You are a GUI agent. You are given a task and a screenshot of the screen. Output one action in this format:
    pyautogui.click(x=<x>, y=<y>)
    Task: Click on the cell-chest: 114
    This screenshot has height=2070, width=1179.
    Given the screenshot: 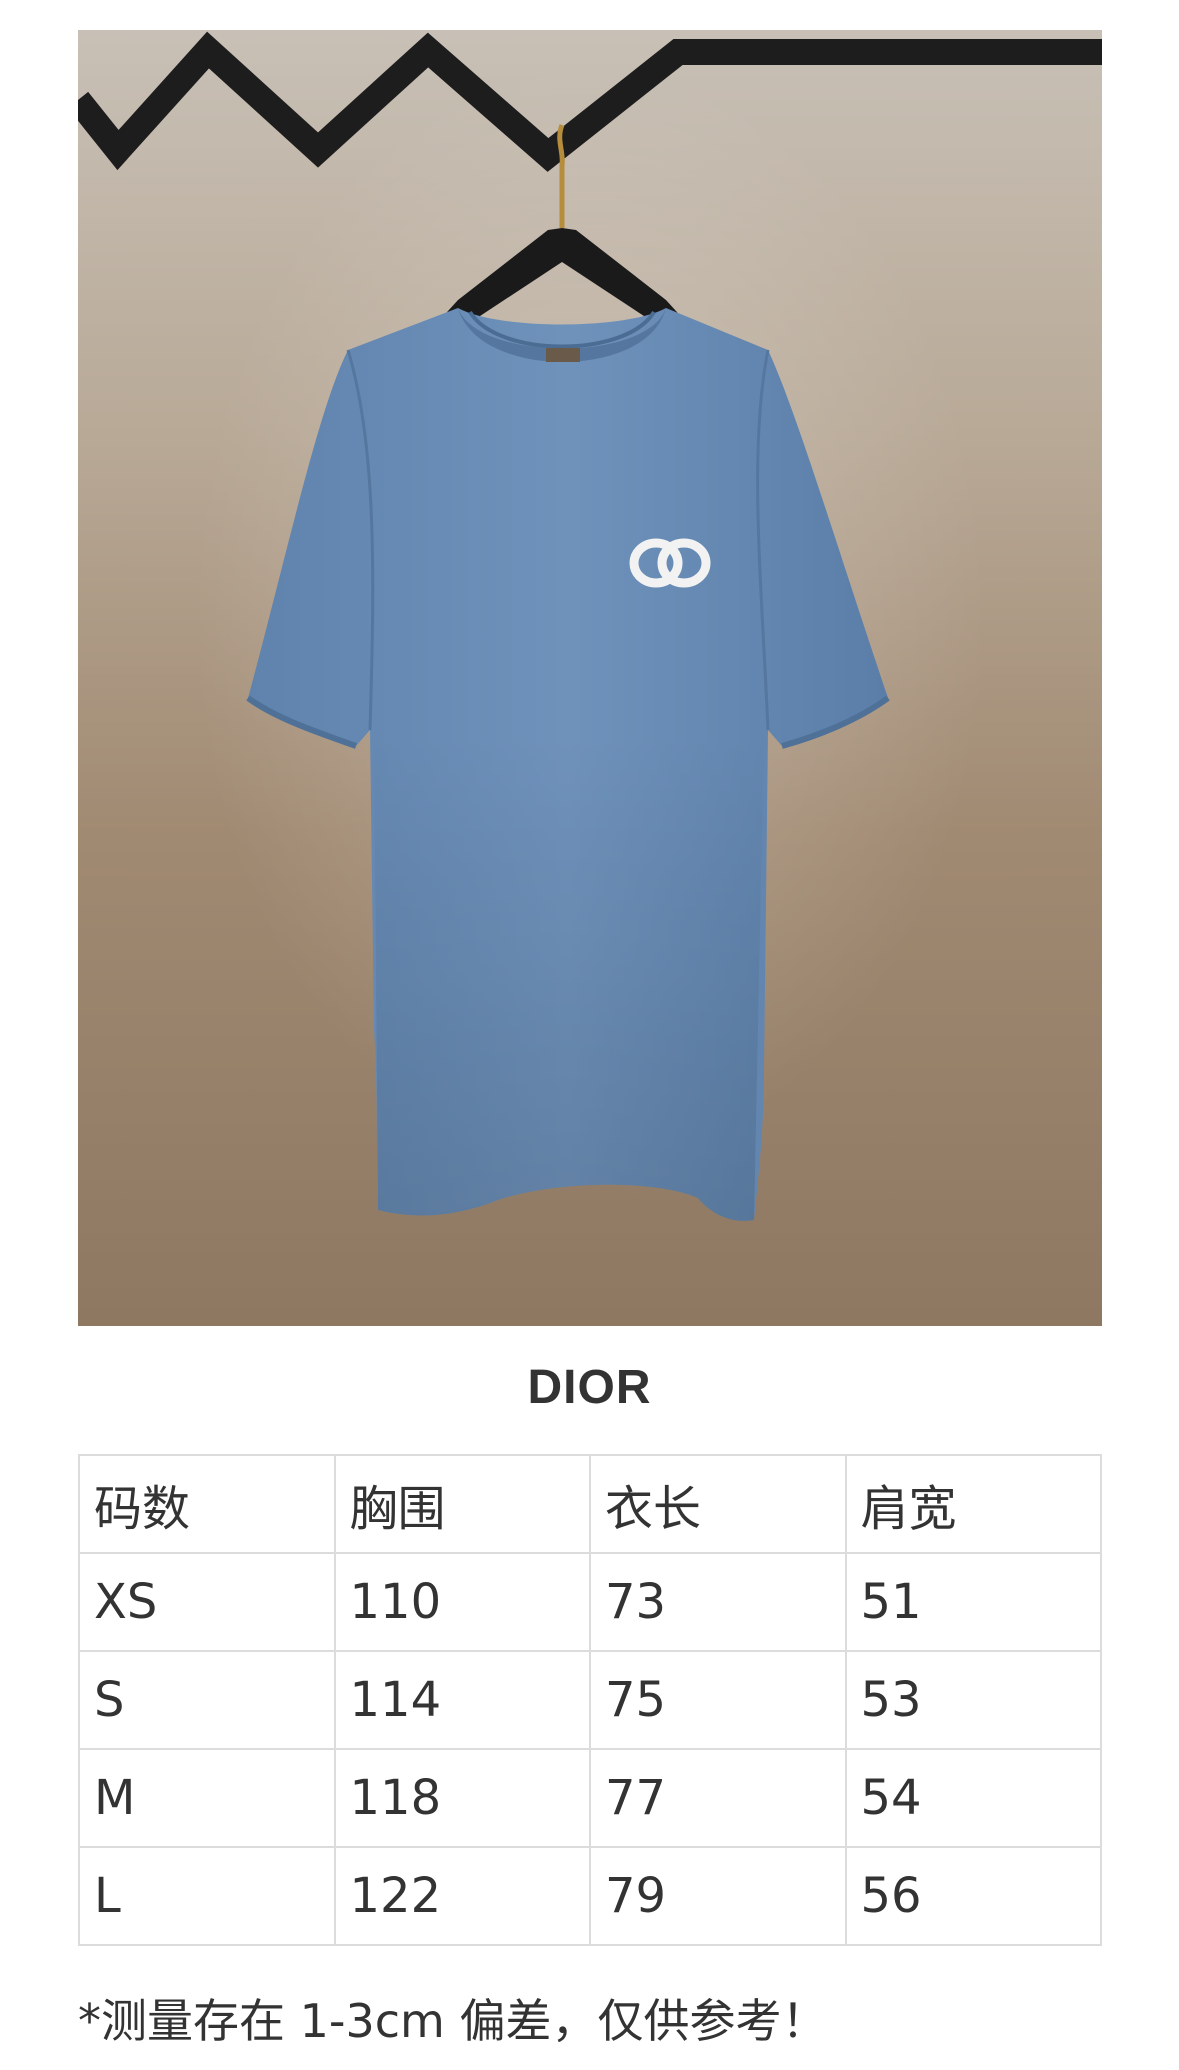 What is the action you would take?
    pyautogui.click(x=462, y=1700)
    